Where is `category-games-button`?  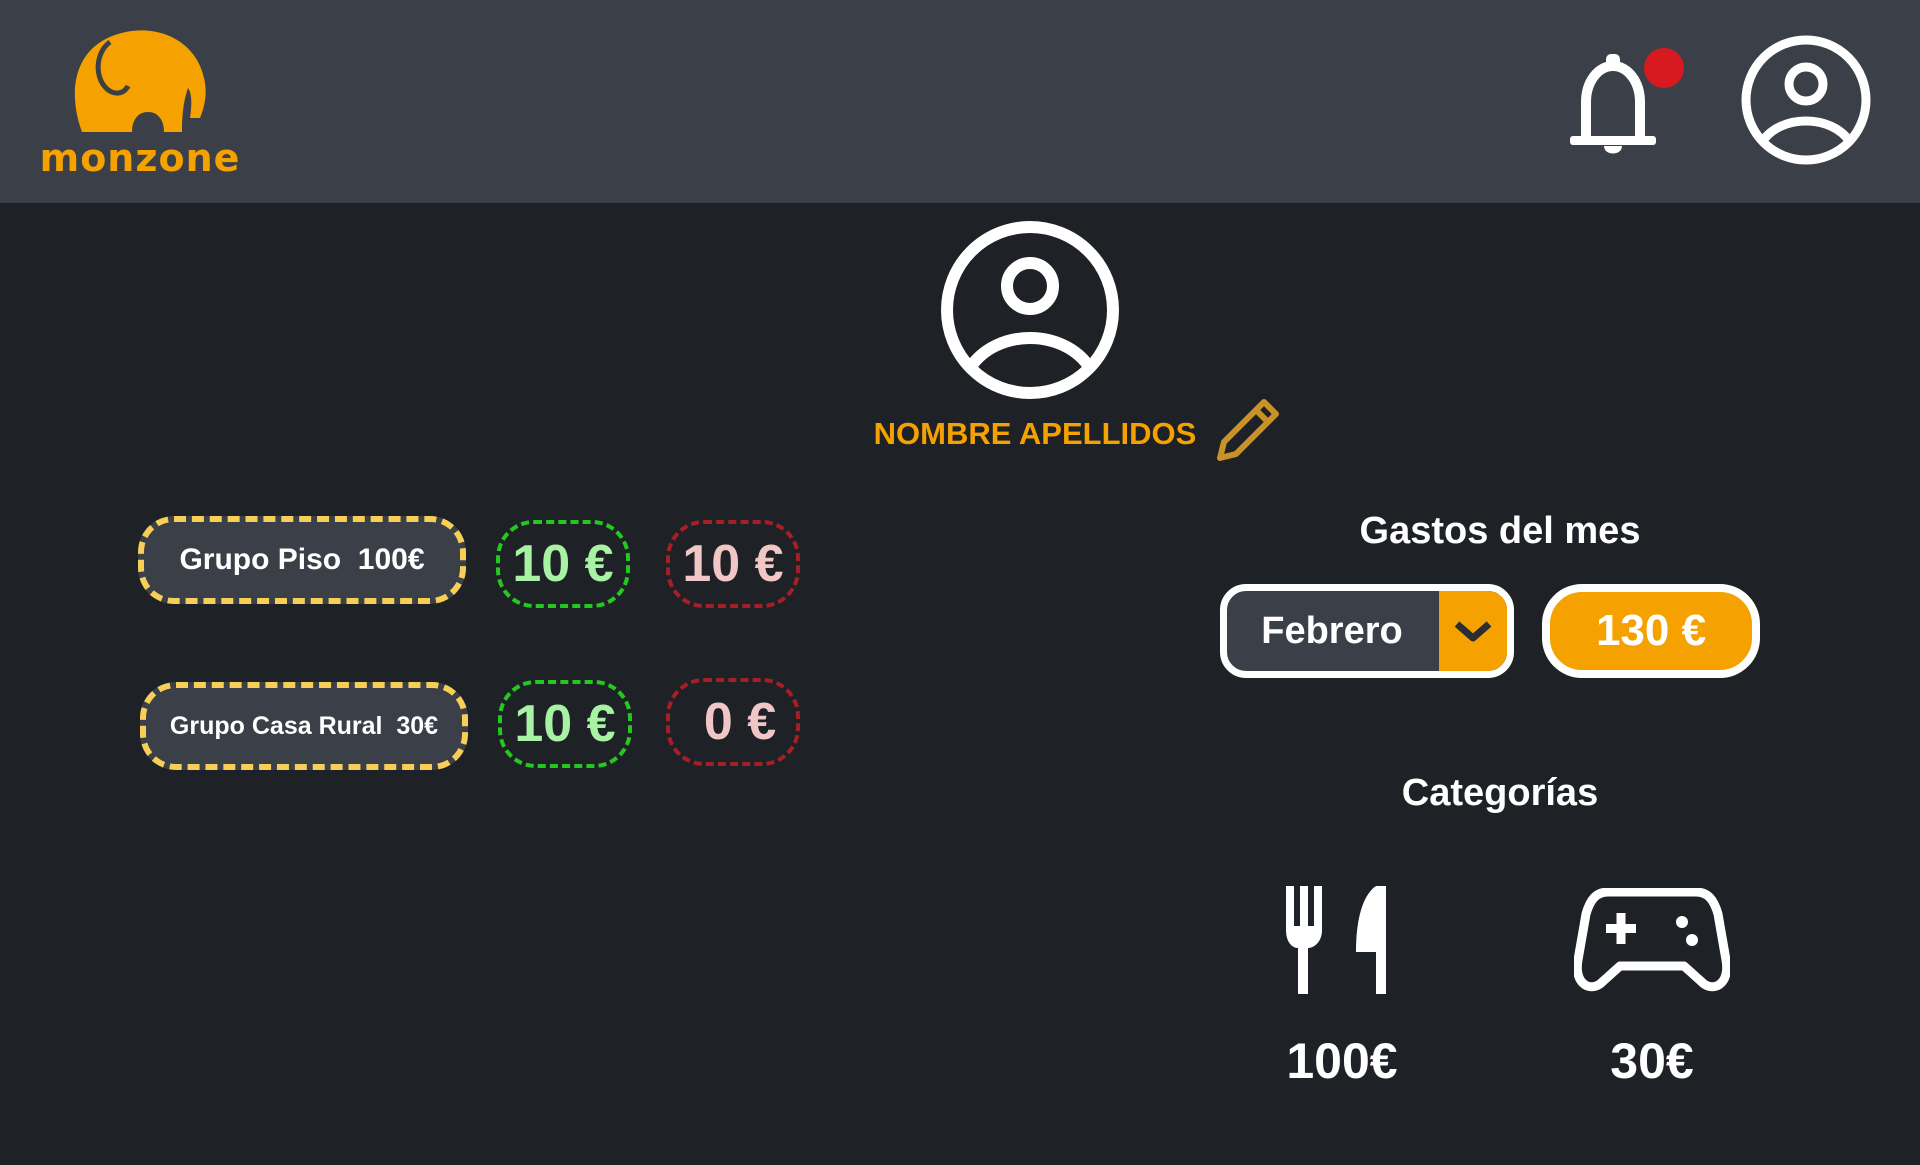
category-games-button is located at coordinates (1652, 941).